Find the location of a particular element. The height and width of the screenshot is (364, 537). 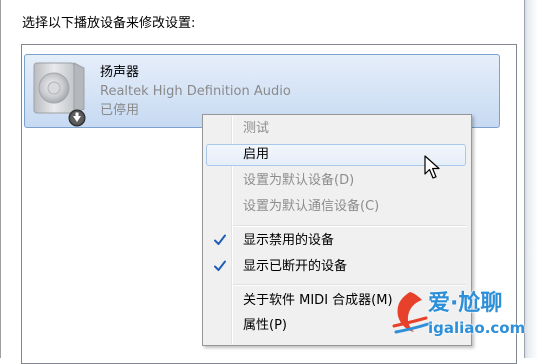

device-description: Realtek High Definition Audio is located at coordinates (195, 91).